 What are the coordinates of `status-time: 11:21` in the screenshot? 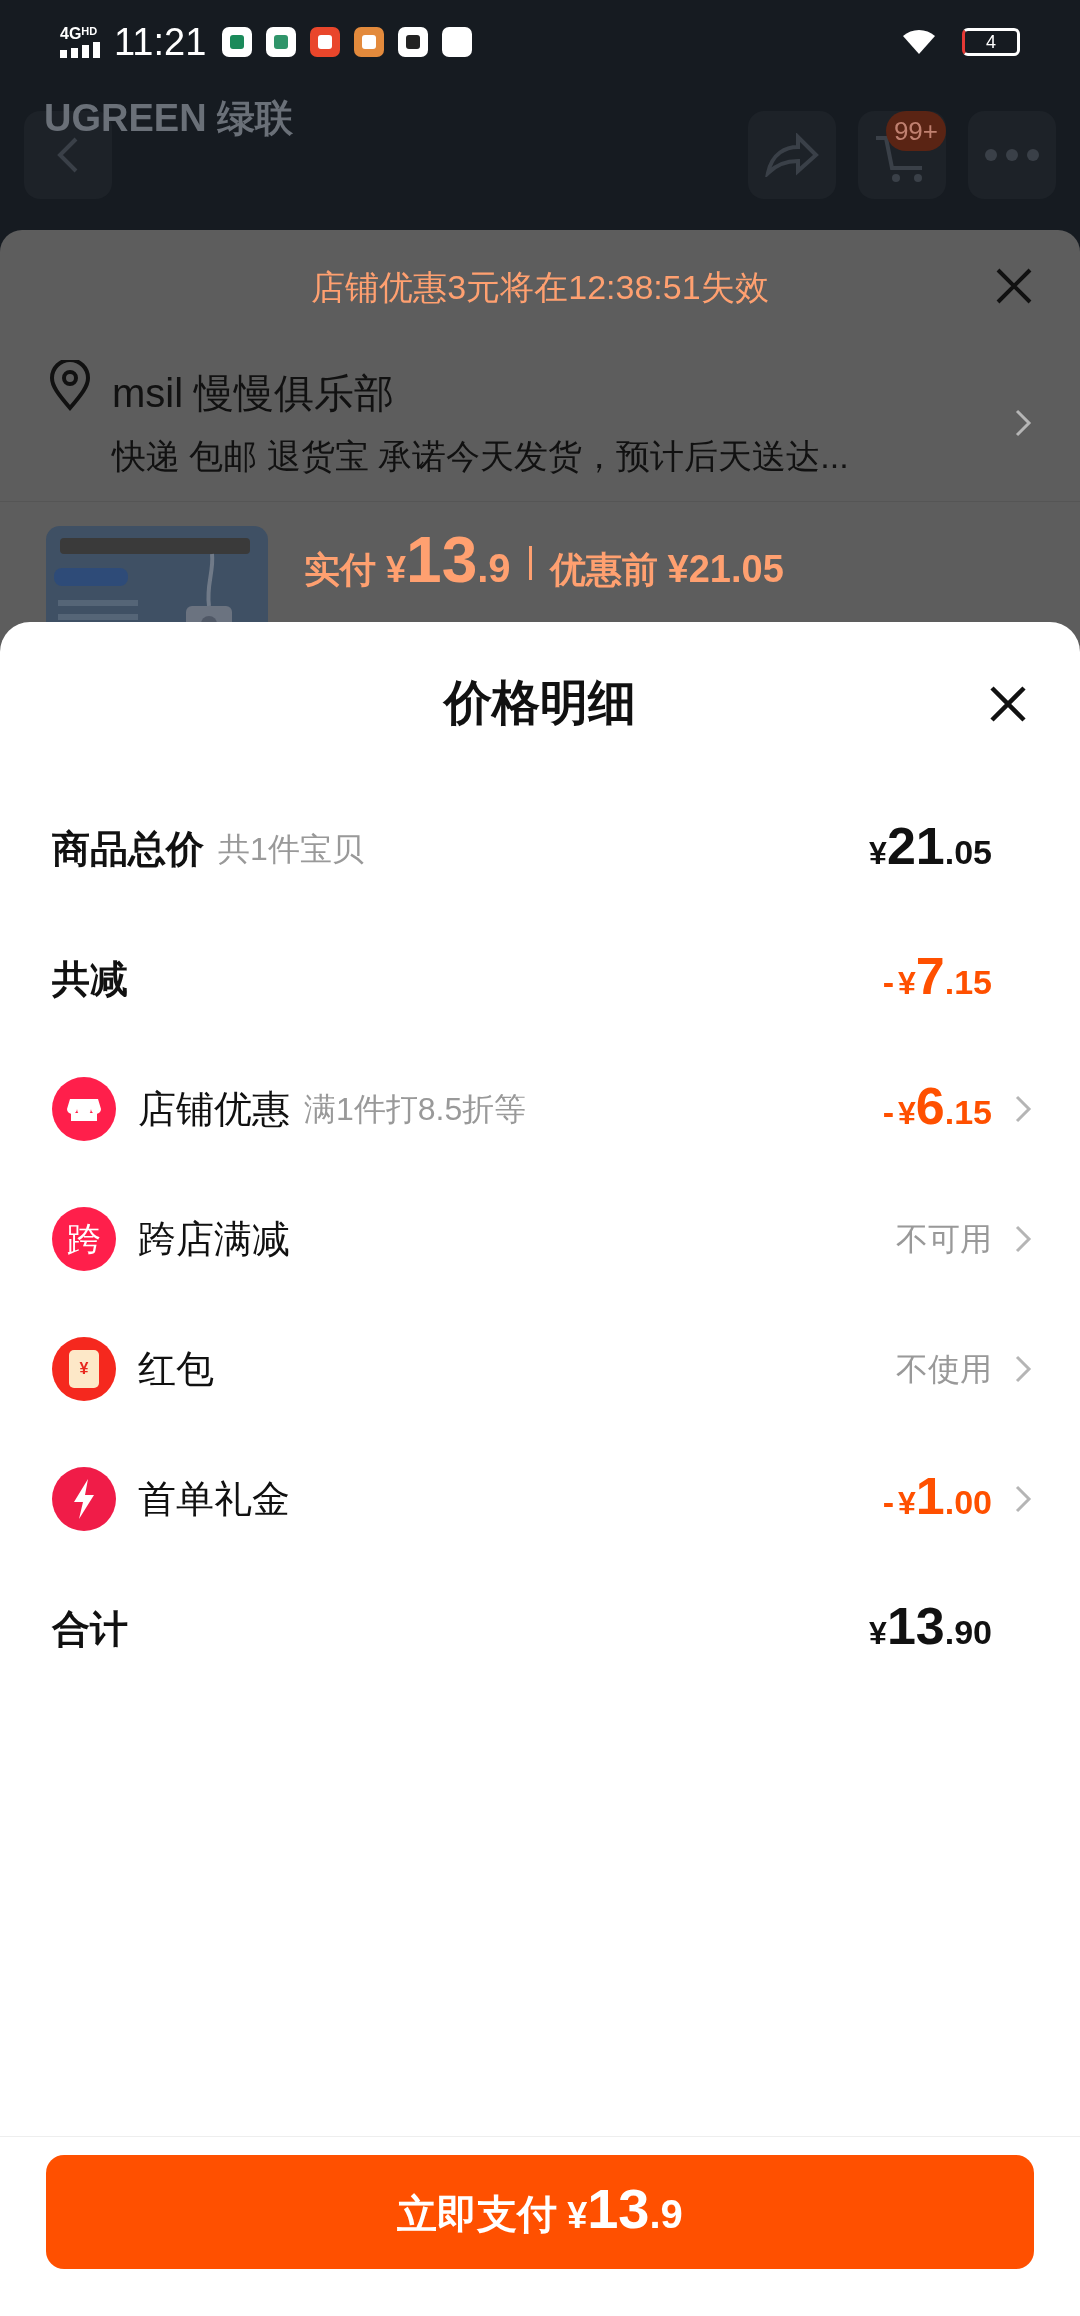 It's located at (160, 42).